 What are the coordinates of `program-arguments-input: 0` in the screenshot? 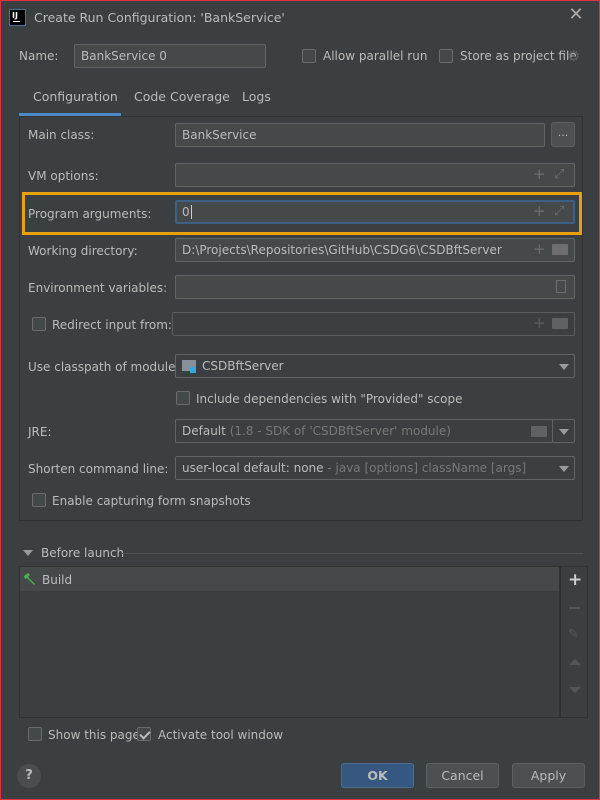 It's located at (375, 212).